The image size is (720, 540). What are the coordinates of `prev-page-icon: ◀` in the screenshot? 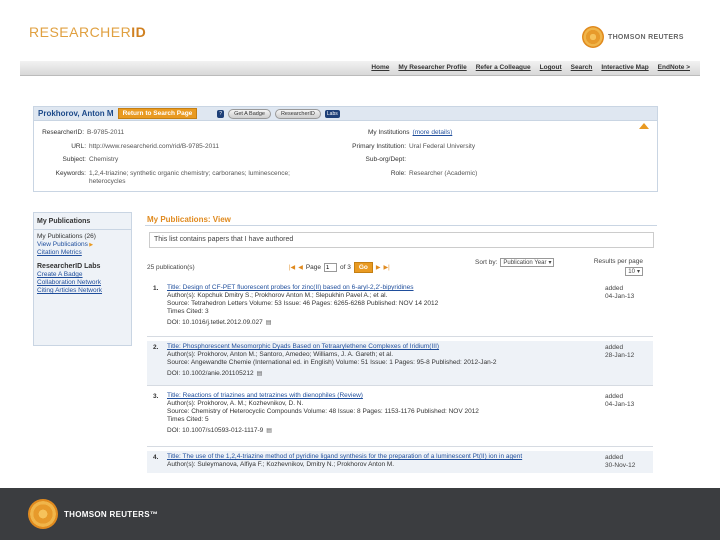 It's located at (300, 267).